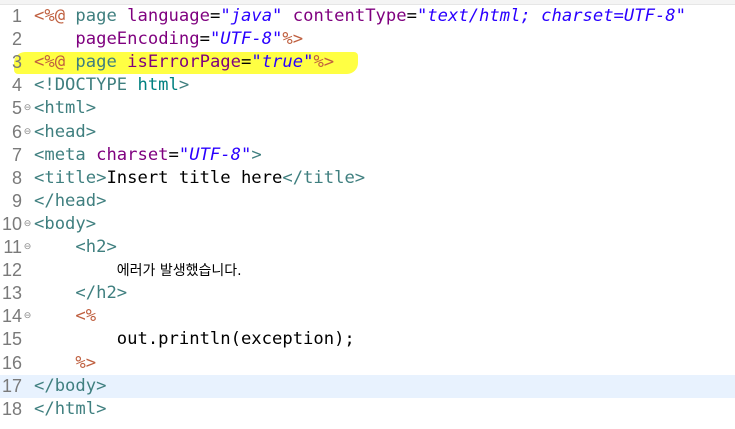 This screenshot has height=429, width=735. What do you see at coordinates (70, 386) in the screenshot?
I see `code-text: </body>` at bounding box center [70, 386].